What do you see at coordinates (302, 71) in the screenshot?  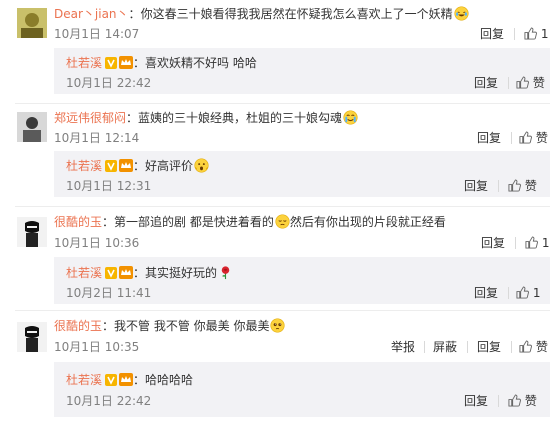 I see `reply-box: 杜若溪 ：喜欢妖精不好吗 哈哈 10月1日 22:42 回复 赞` at bounding box center [302, 71].